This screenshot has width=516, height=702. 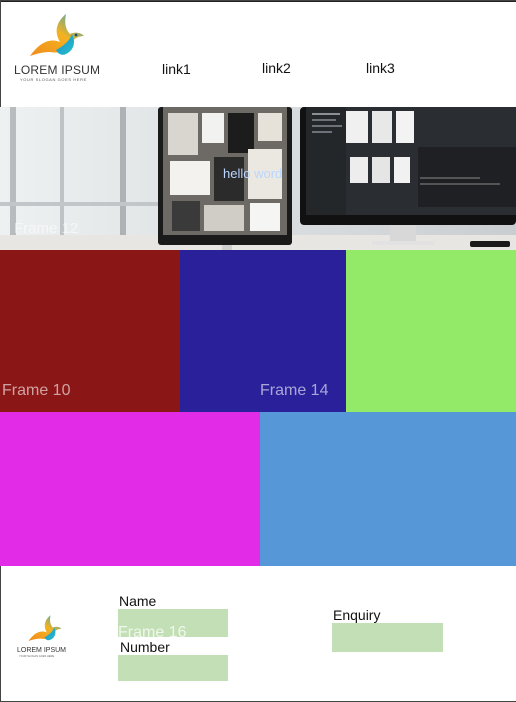 What do you see at coordinates (46, 228) in the screenshot?
I see `hero-frame-label: Frame 12` at bounding box center [46, 228].